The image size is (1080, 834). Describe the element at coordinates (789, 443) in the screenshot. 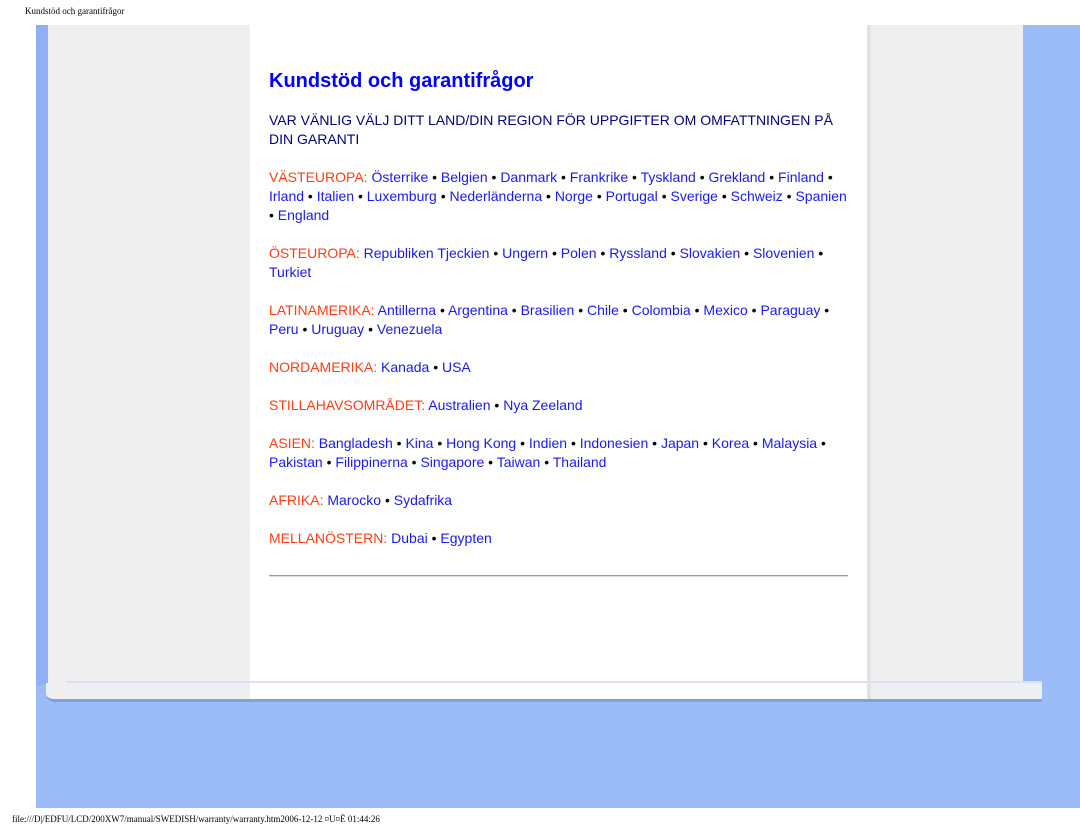

I see `country-link: Malaysia` at that location.